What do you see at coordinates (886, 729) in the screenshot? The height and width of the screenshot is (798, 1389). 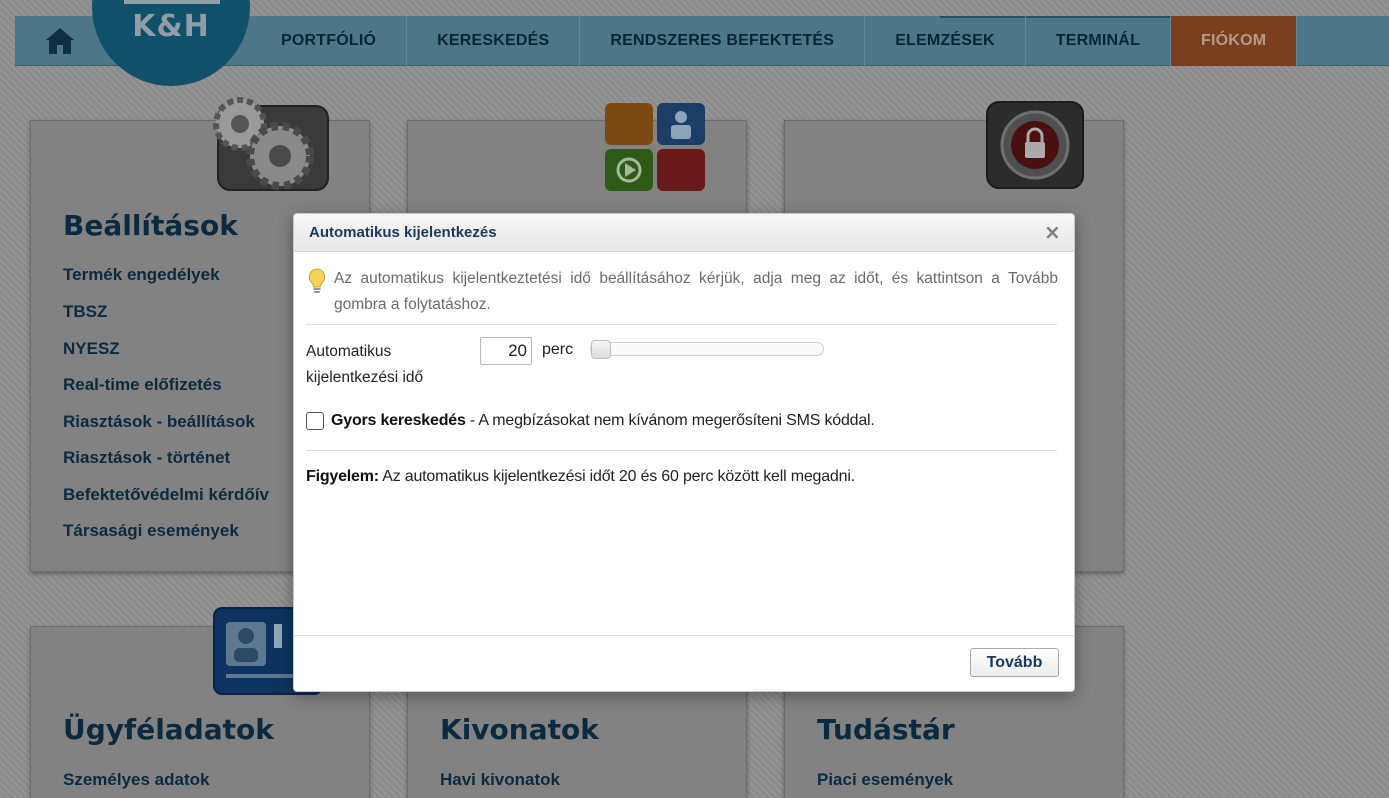 I see `knowledge-title: Tudástár` at bounding box center [886, 729].